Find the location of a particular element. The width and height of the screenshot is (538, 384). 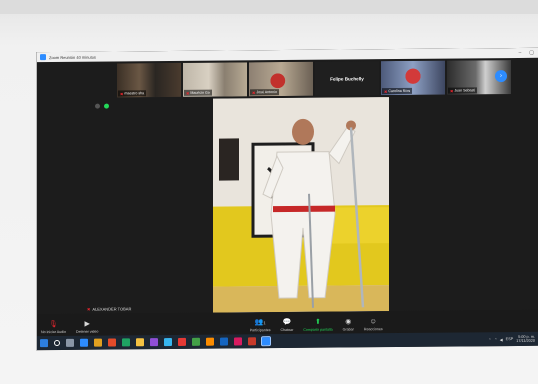

chevron-right-icon: › is located at coordinates (501, 76).